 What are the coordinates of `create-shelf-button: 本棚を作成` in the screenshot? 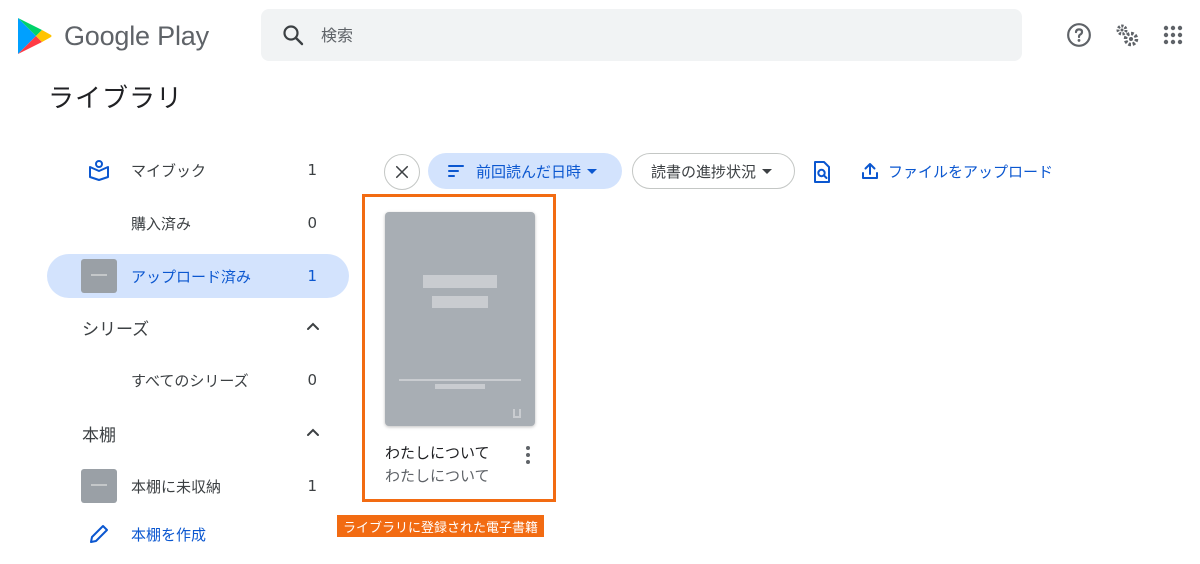 It's located at (198, 534).